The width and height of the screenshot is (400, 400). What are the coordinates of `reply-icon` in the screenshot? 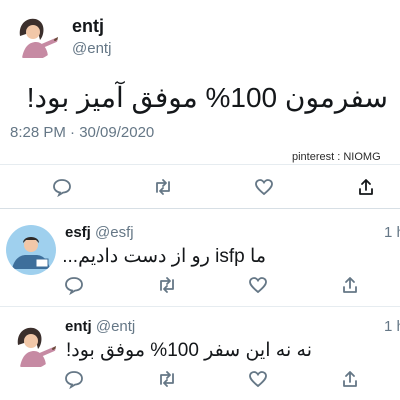 It's located at (62, 187).